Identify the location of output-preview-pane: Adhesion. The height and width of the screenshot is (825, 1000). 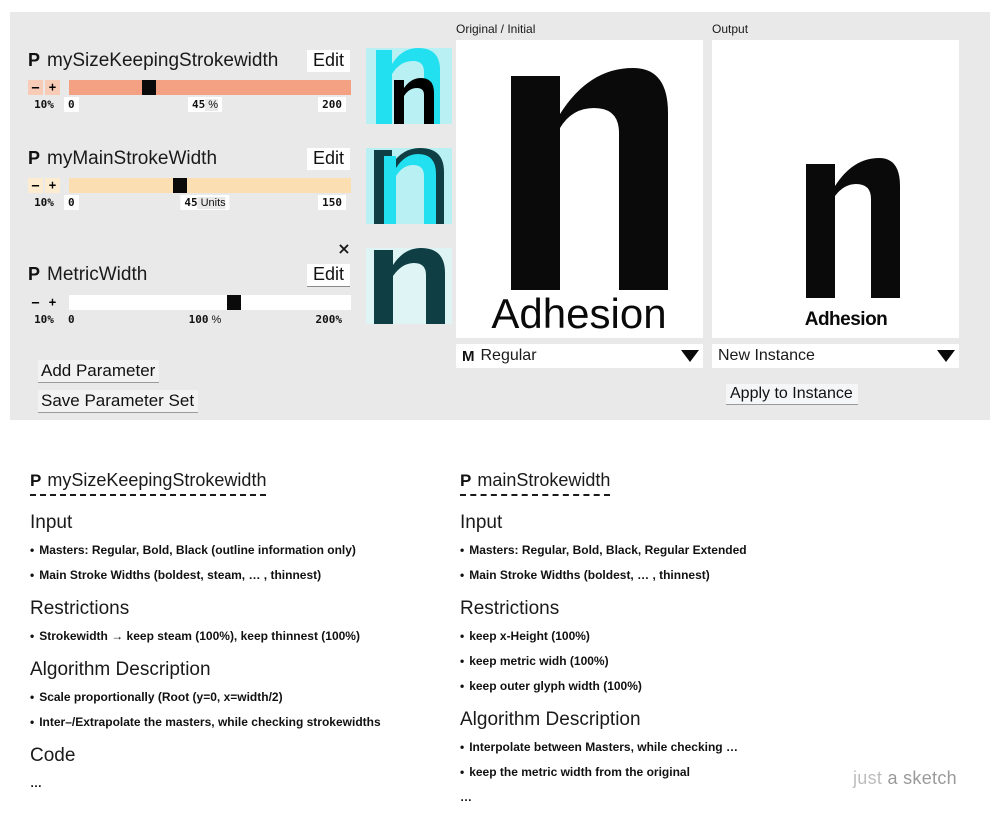
(835, 189).